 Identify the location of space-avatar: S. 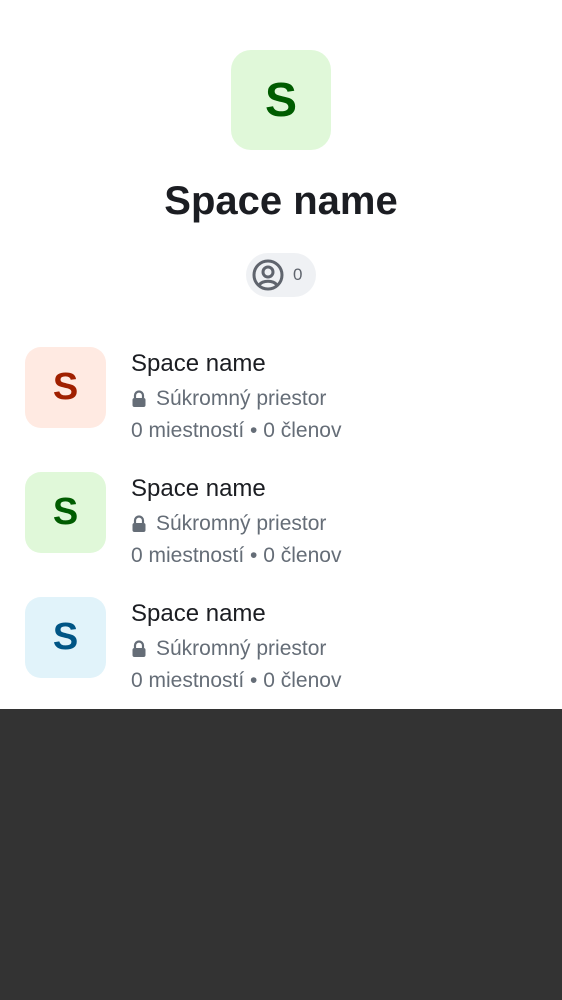
(281, 100).